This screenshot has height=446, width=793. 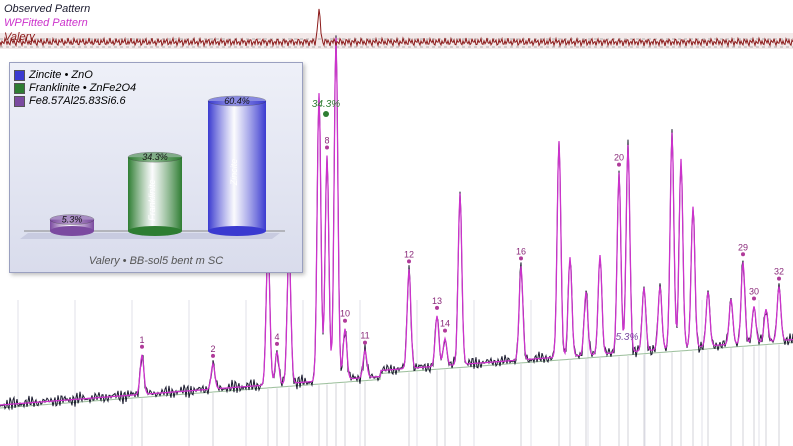 What do you see at coordinates (72, 220) in the screenshot?
I see `cylinder-percent-label: 5.3%` at bounding box center [72, 220].